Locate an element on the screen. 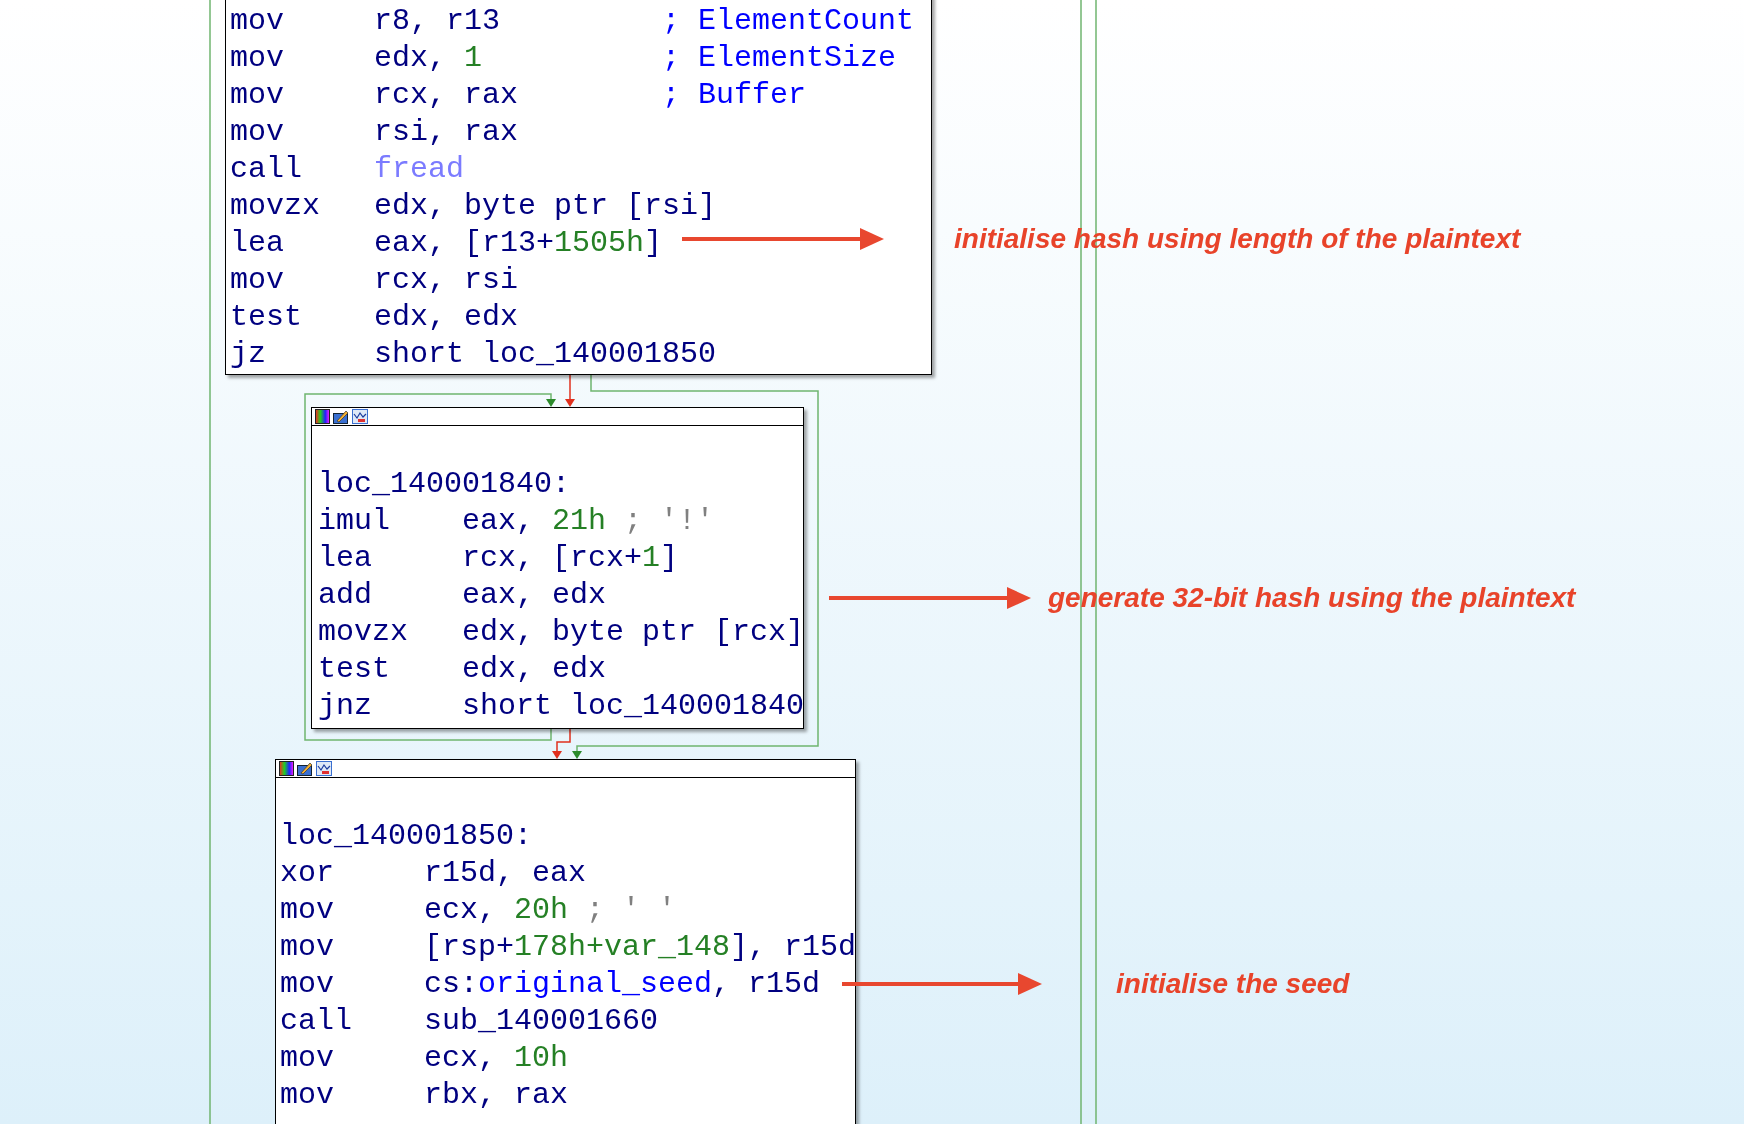 This screenshot has height=1124, width=1744. code-line: call fread is located at coordinates (347, 169).